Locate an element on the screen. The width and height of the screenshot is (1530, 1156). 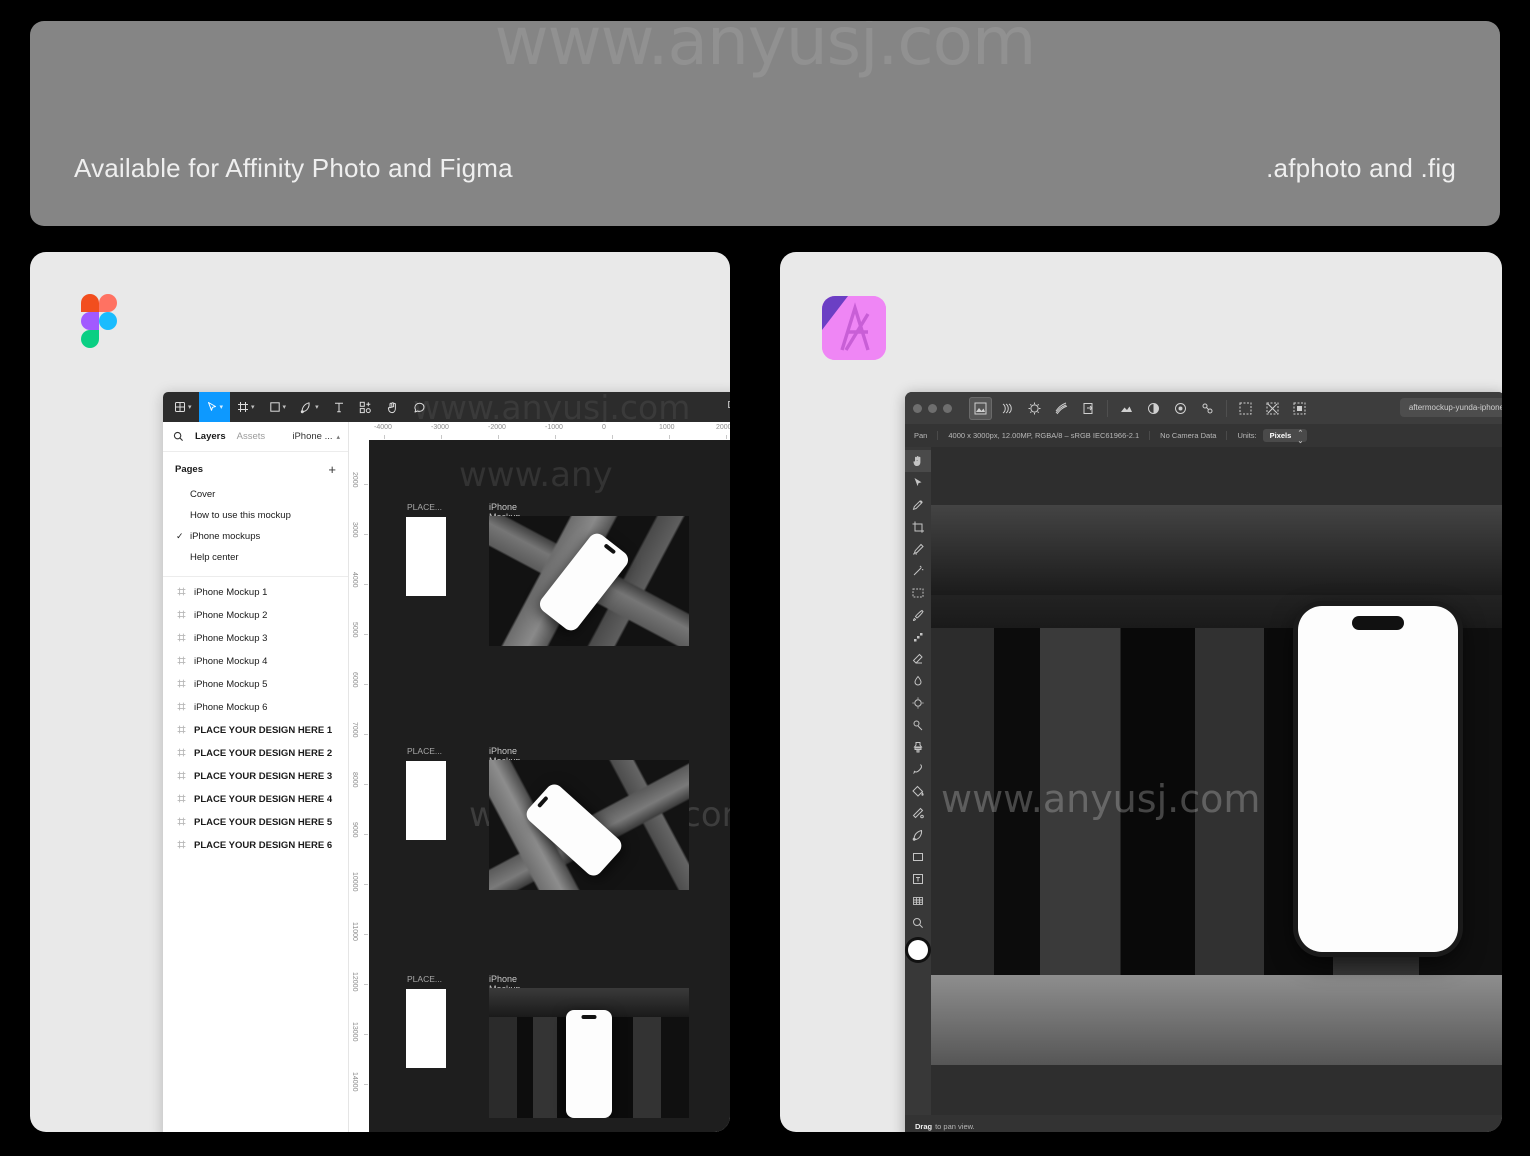
persona-export is located at coordinates (1088, 408).